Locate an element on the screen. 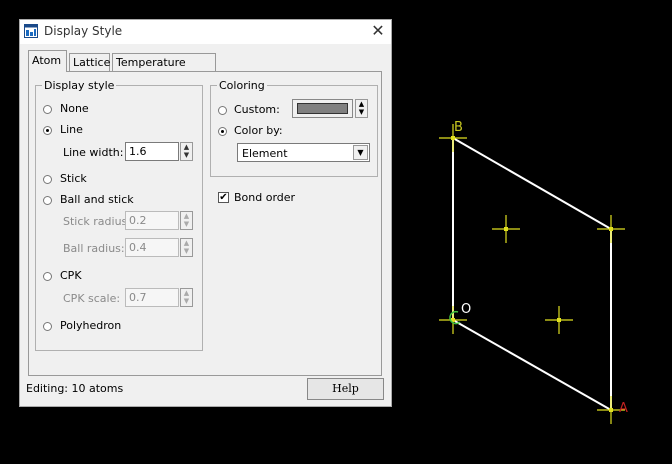  stick-radius-arrows: ▲ ▼ is located at coordinates (186, 220).